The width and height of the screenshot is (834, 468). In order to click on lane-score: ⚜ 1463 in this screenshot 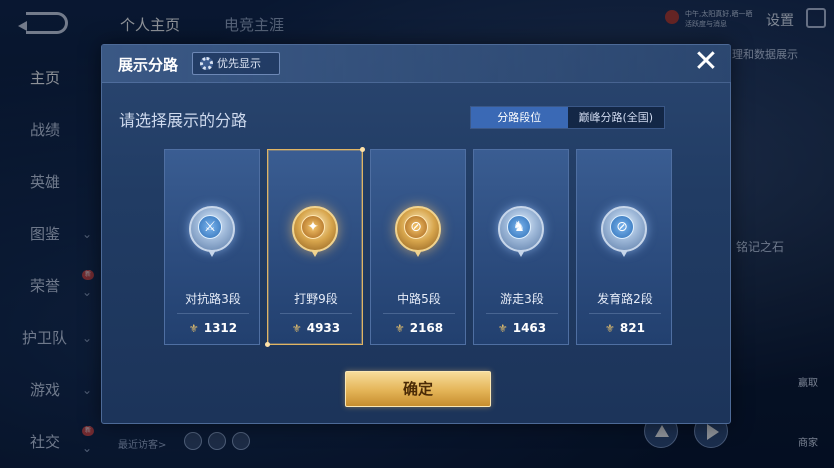, I will do `click(522, 328)`.